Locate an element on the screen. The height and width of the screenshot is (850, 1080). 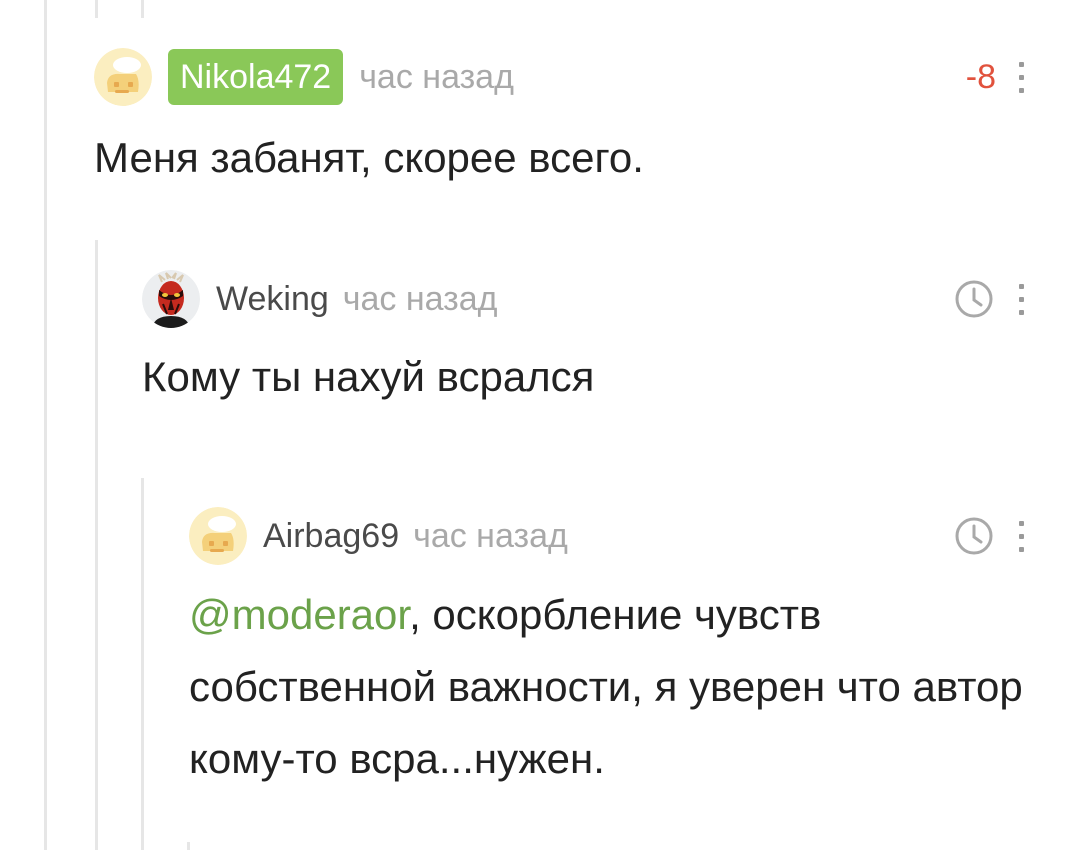
comment: Weking час назад Кому ты нахуй всрался is located at coordinates (588, 340).